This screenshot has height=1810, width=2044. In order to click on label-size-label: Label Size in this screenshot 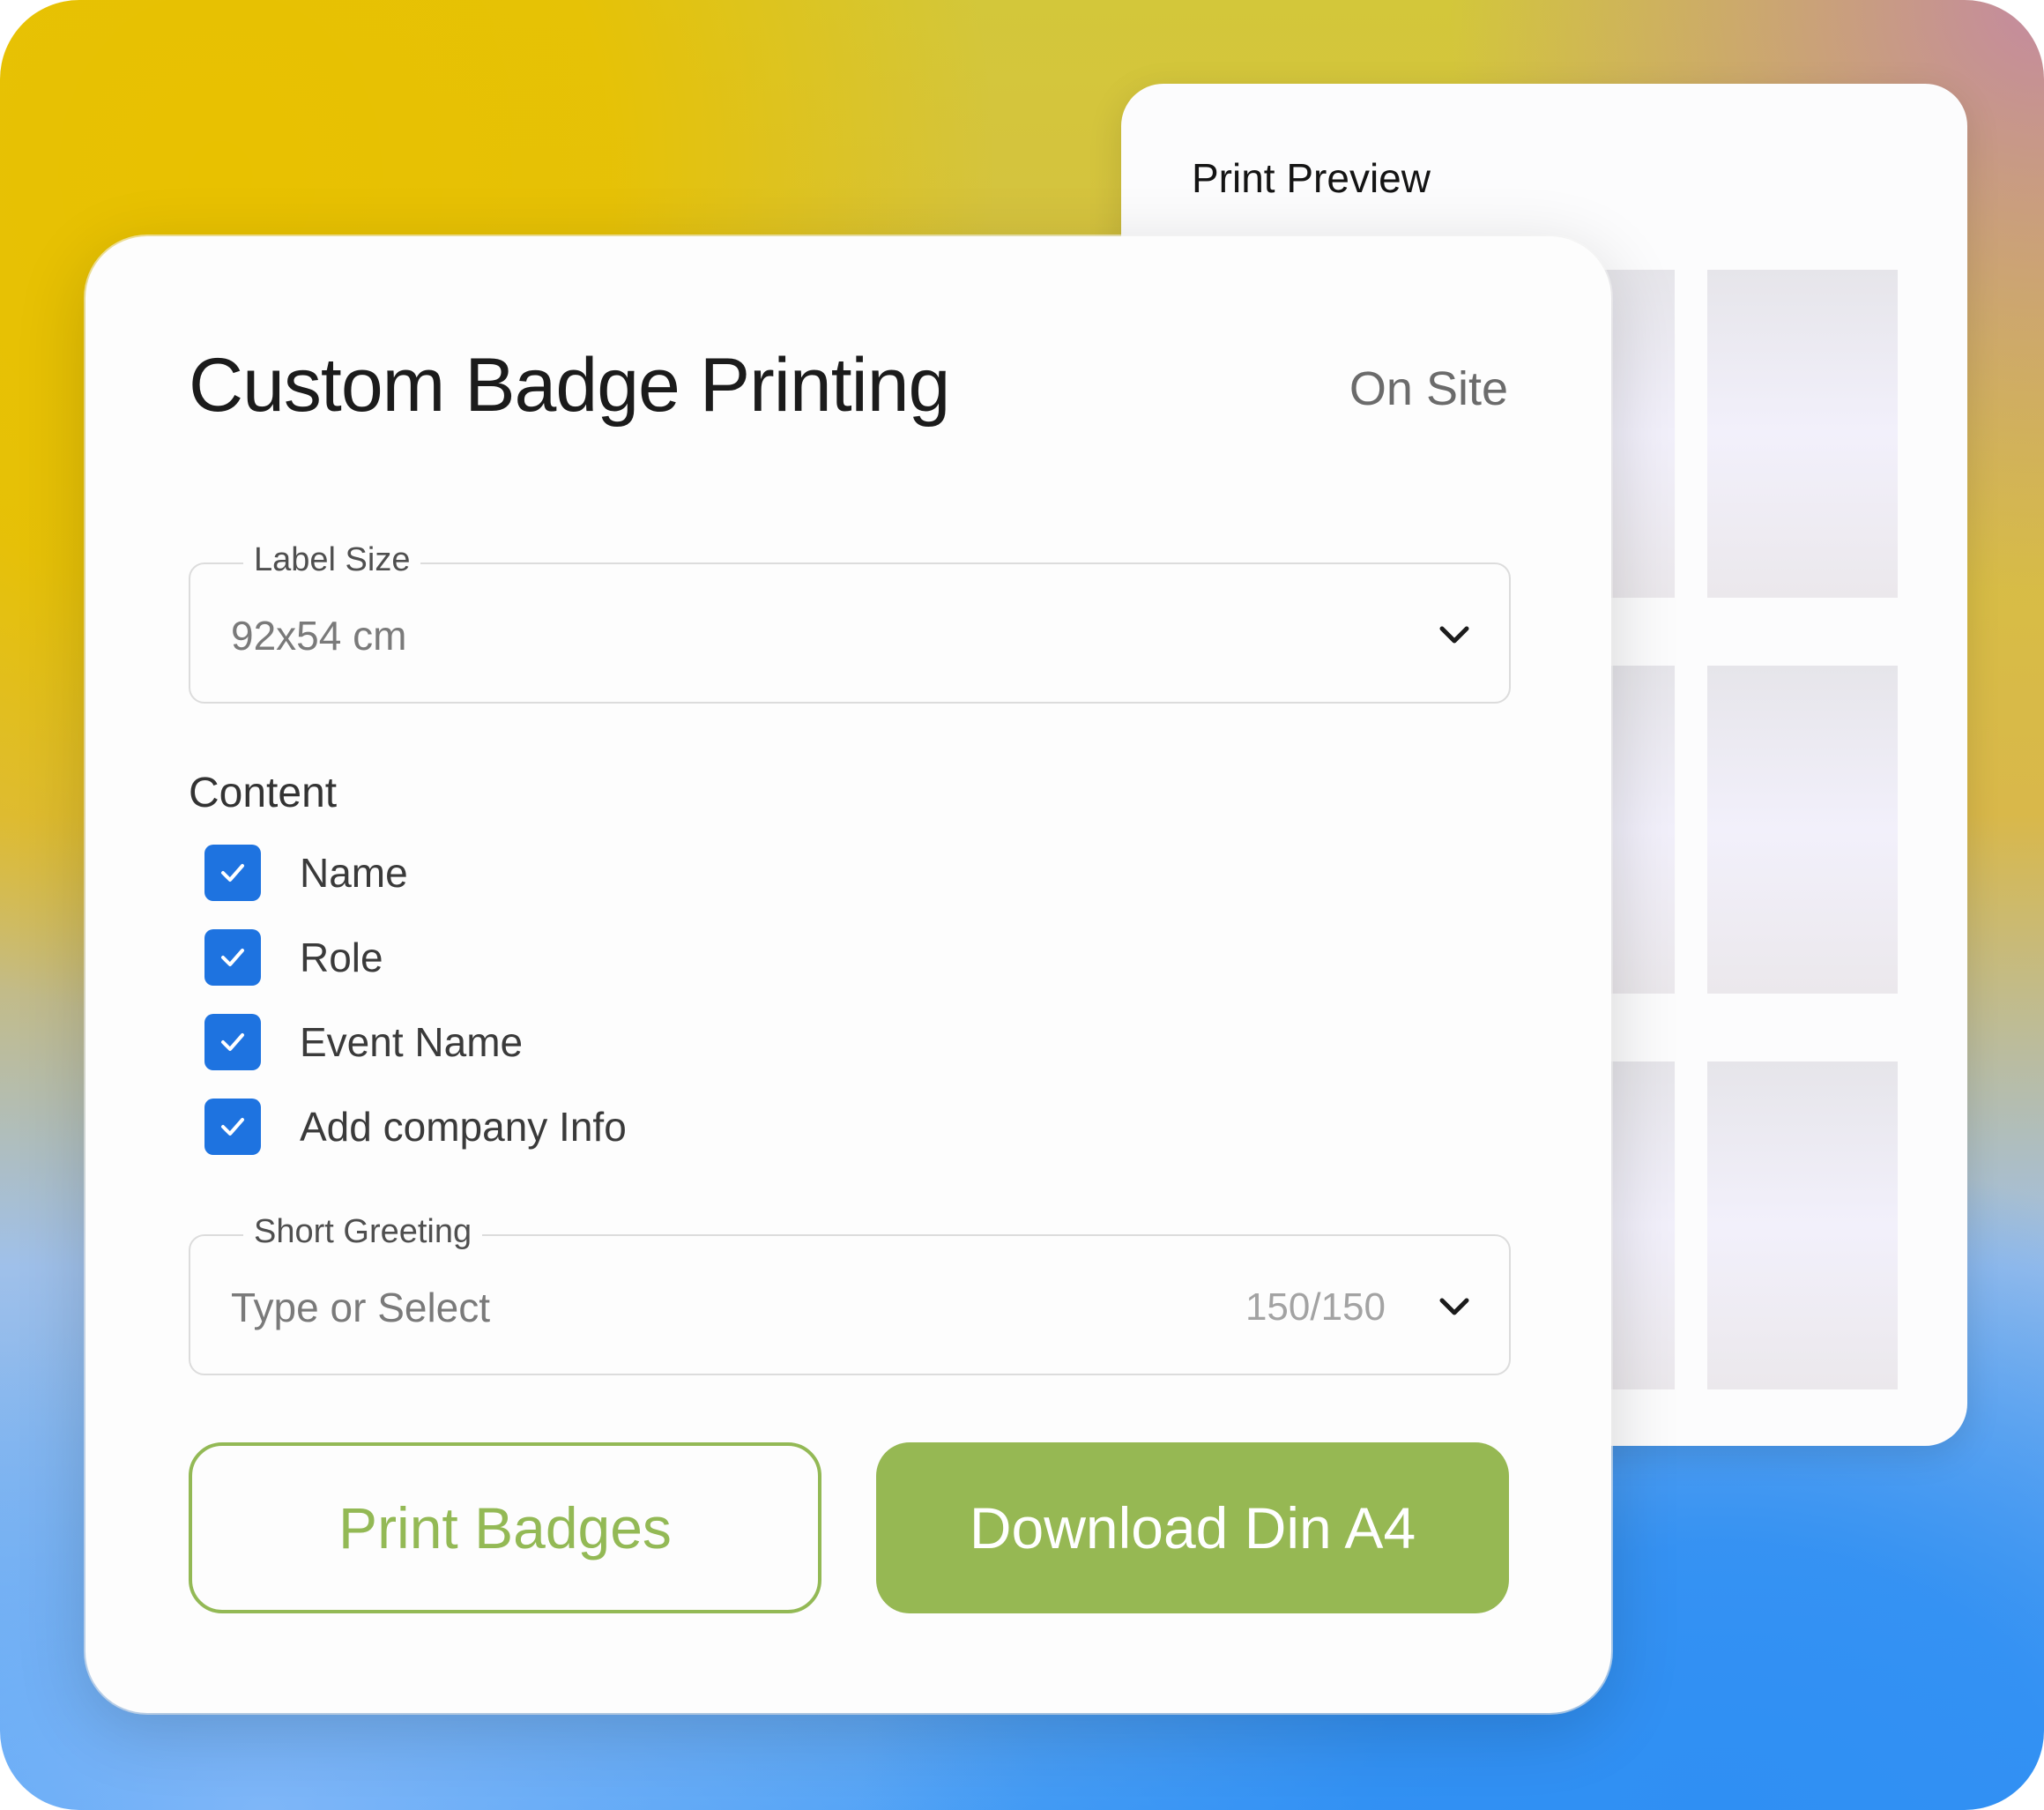, I will do `click(332, 560)`.